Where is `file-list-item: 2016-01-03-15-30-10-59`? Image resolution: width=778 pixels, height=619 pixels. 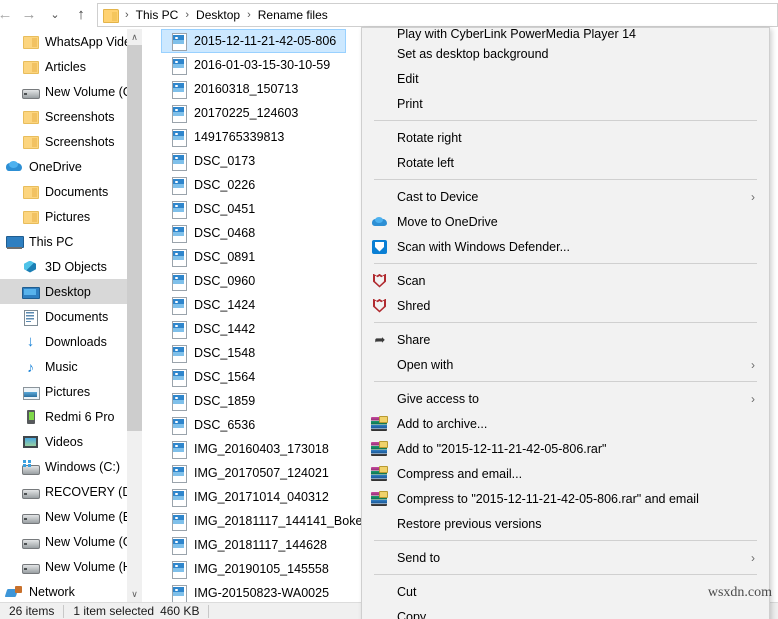 file-list-item: 2016-01-03-15-30-10-59 is located at coordinates (252, 65).